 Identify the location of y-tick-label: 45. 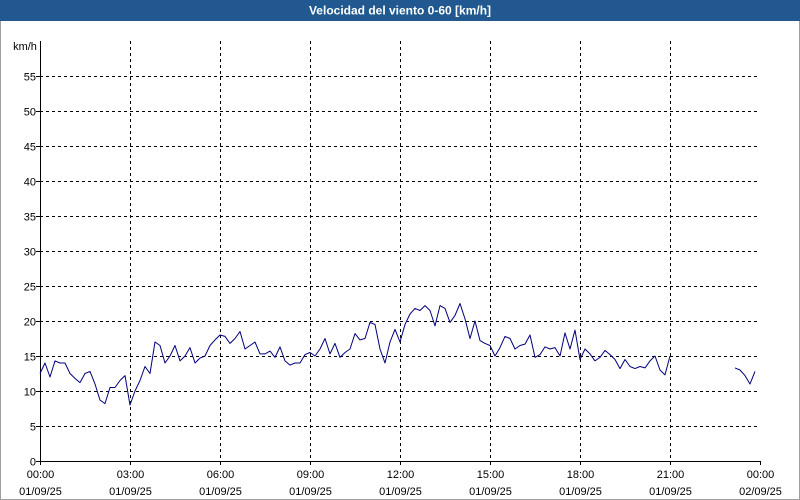
(30, 148).